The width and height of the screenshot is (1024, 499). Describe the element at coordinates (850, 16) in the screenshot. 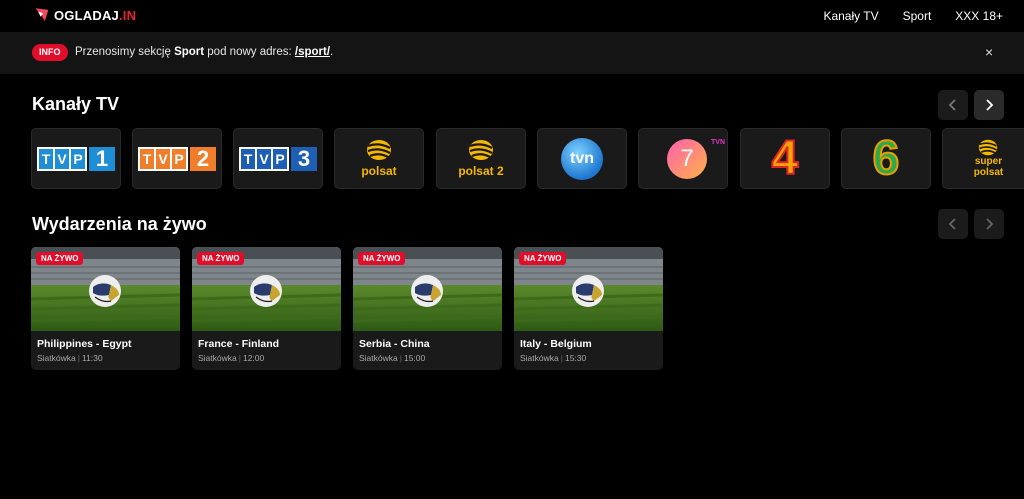

I see `nav-kanaly-tv: Kanały TV` at that location.